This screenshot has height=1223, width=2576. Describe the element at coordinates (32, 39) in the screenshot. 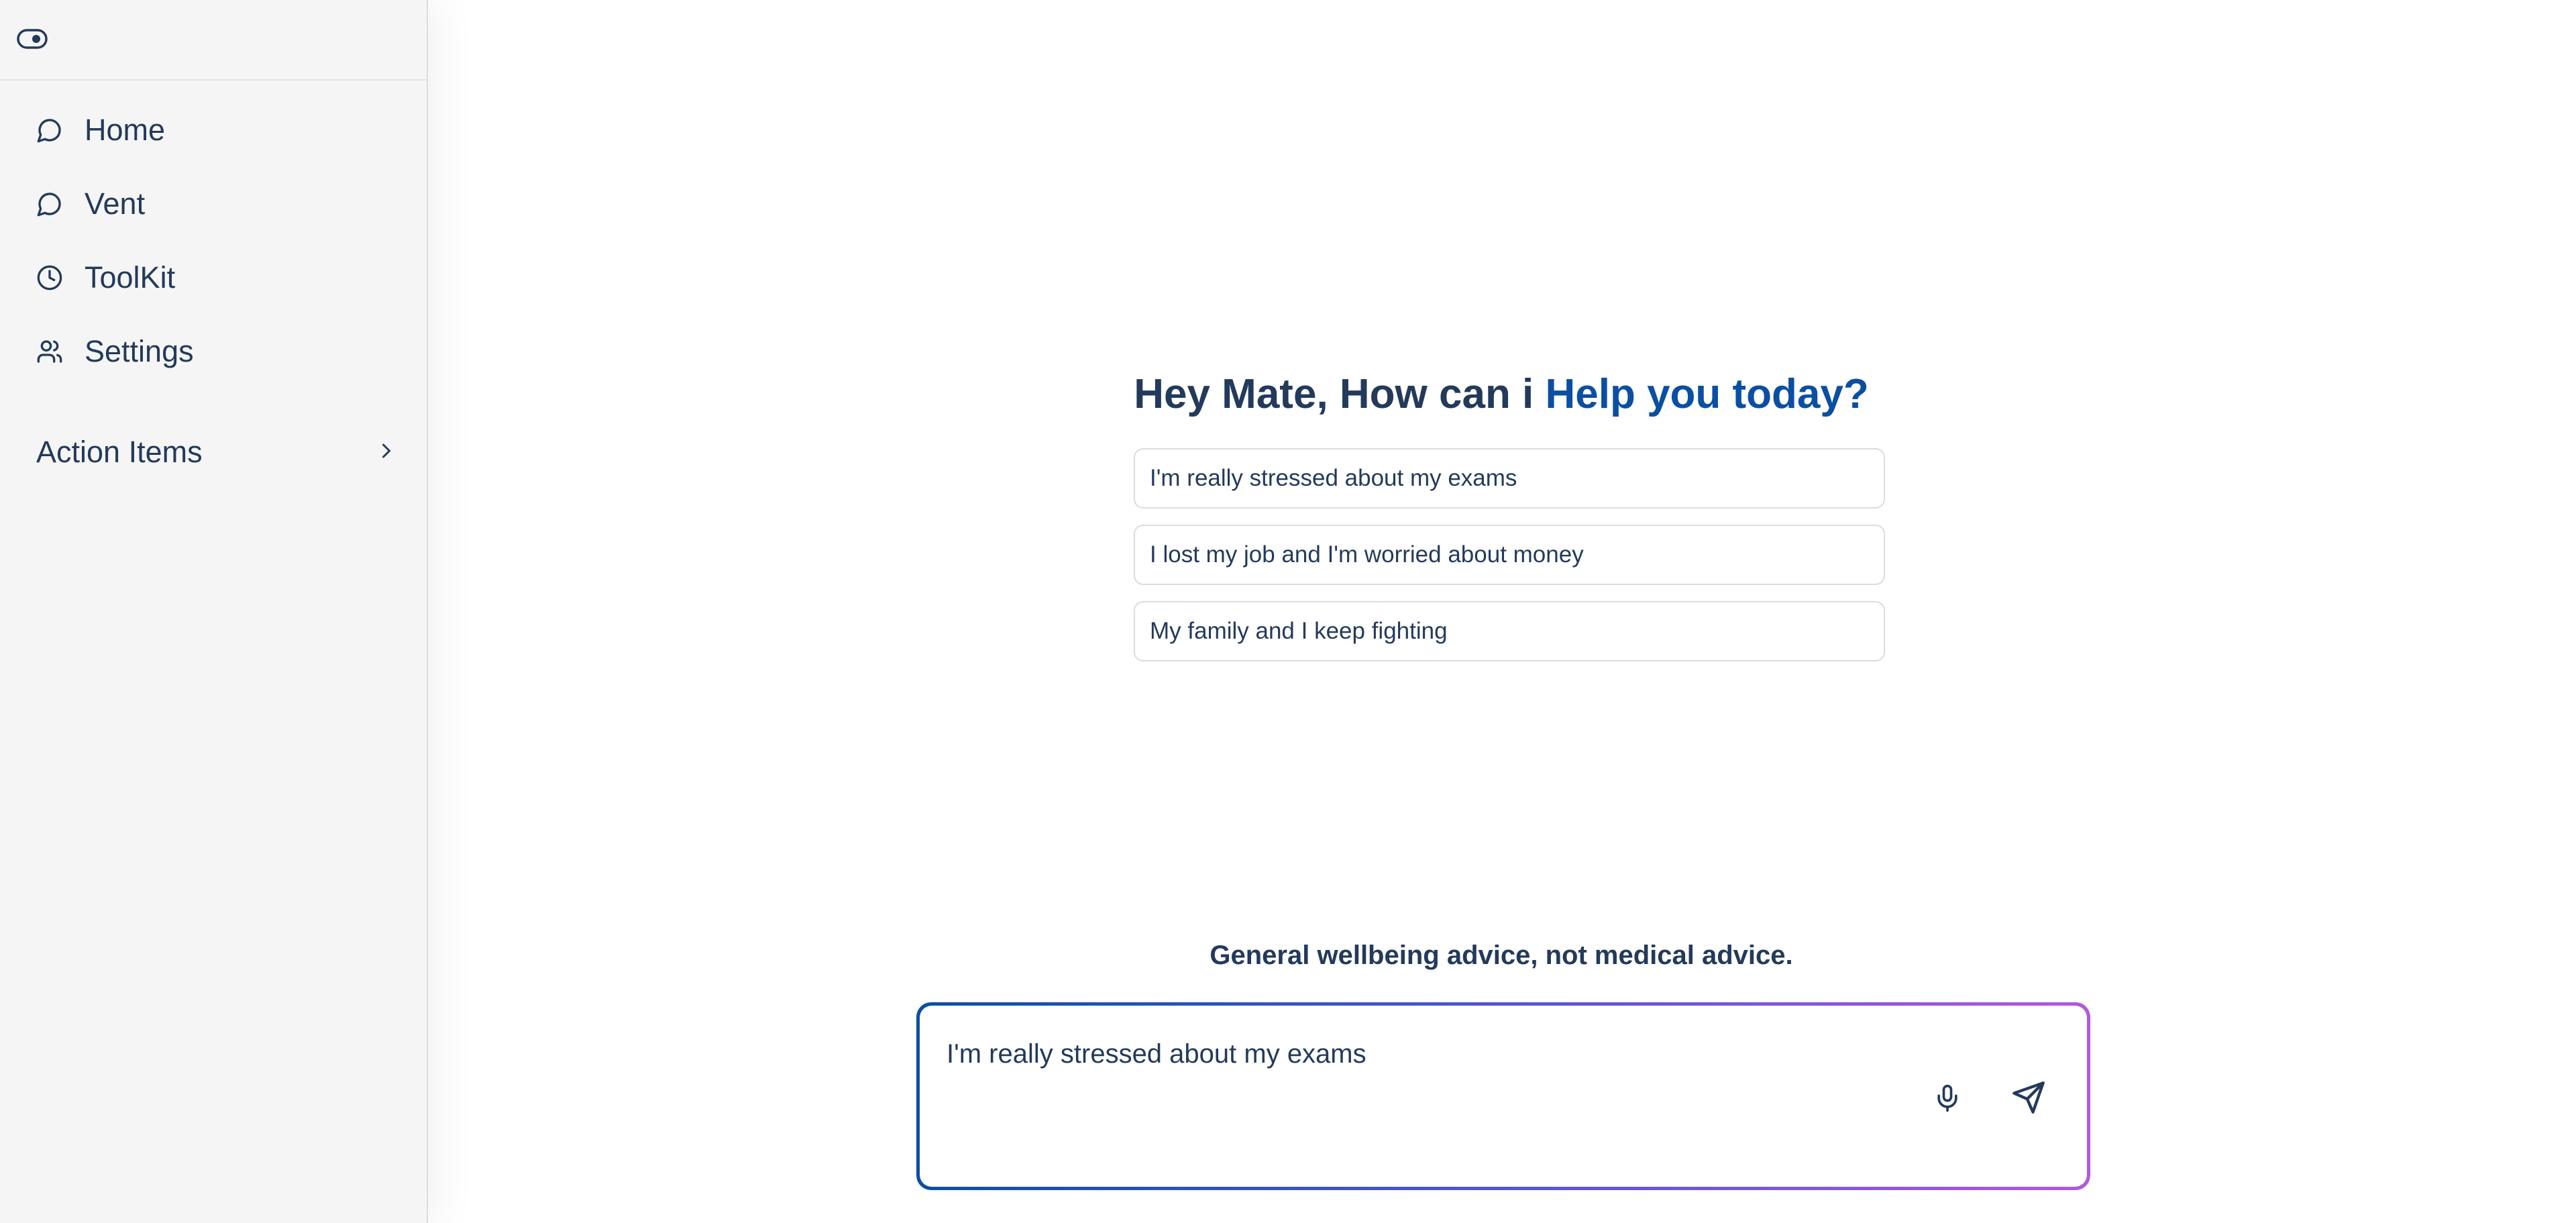

I see `sidebar-toggle-icon` at that location.